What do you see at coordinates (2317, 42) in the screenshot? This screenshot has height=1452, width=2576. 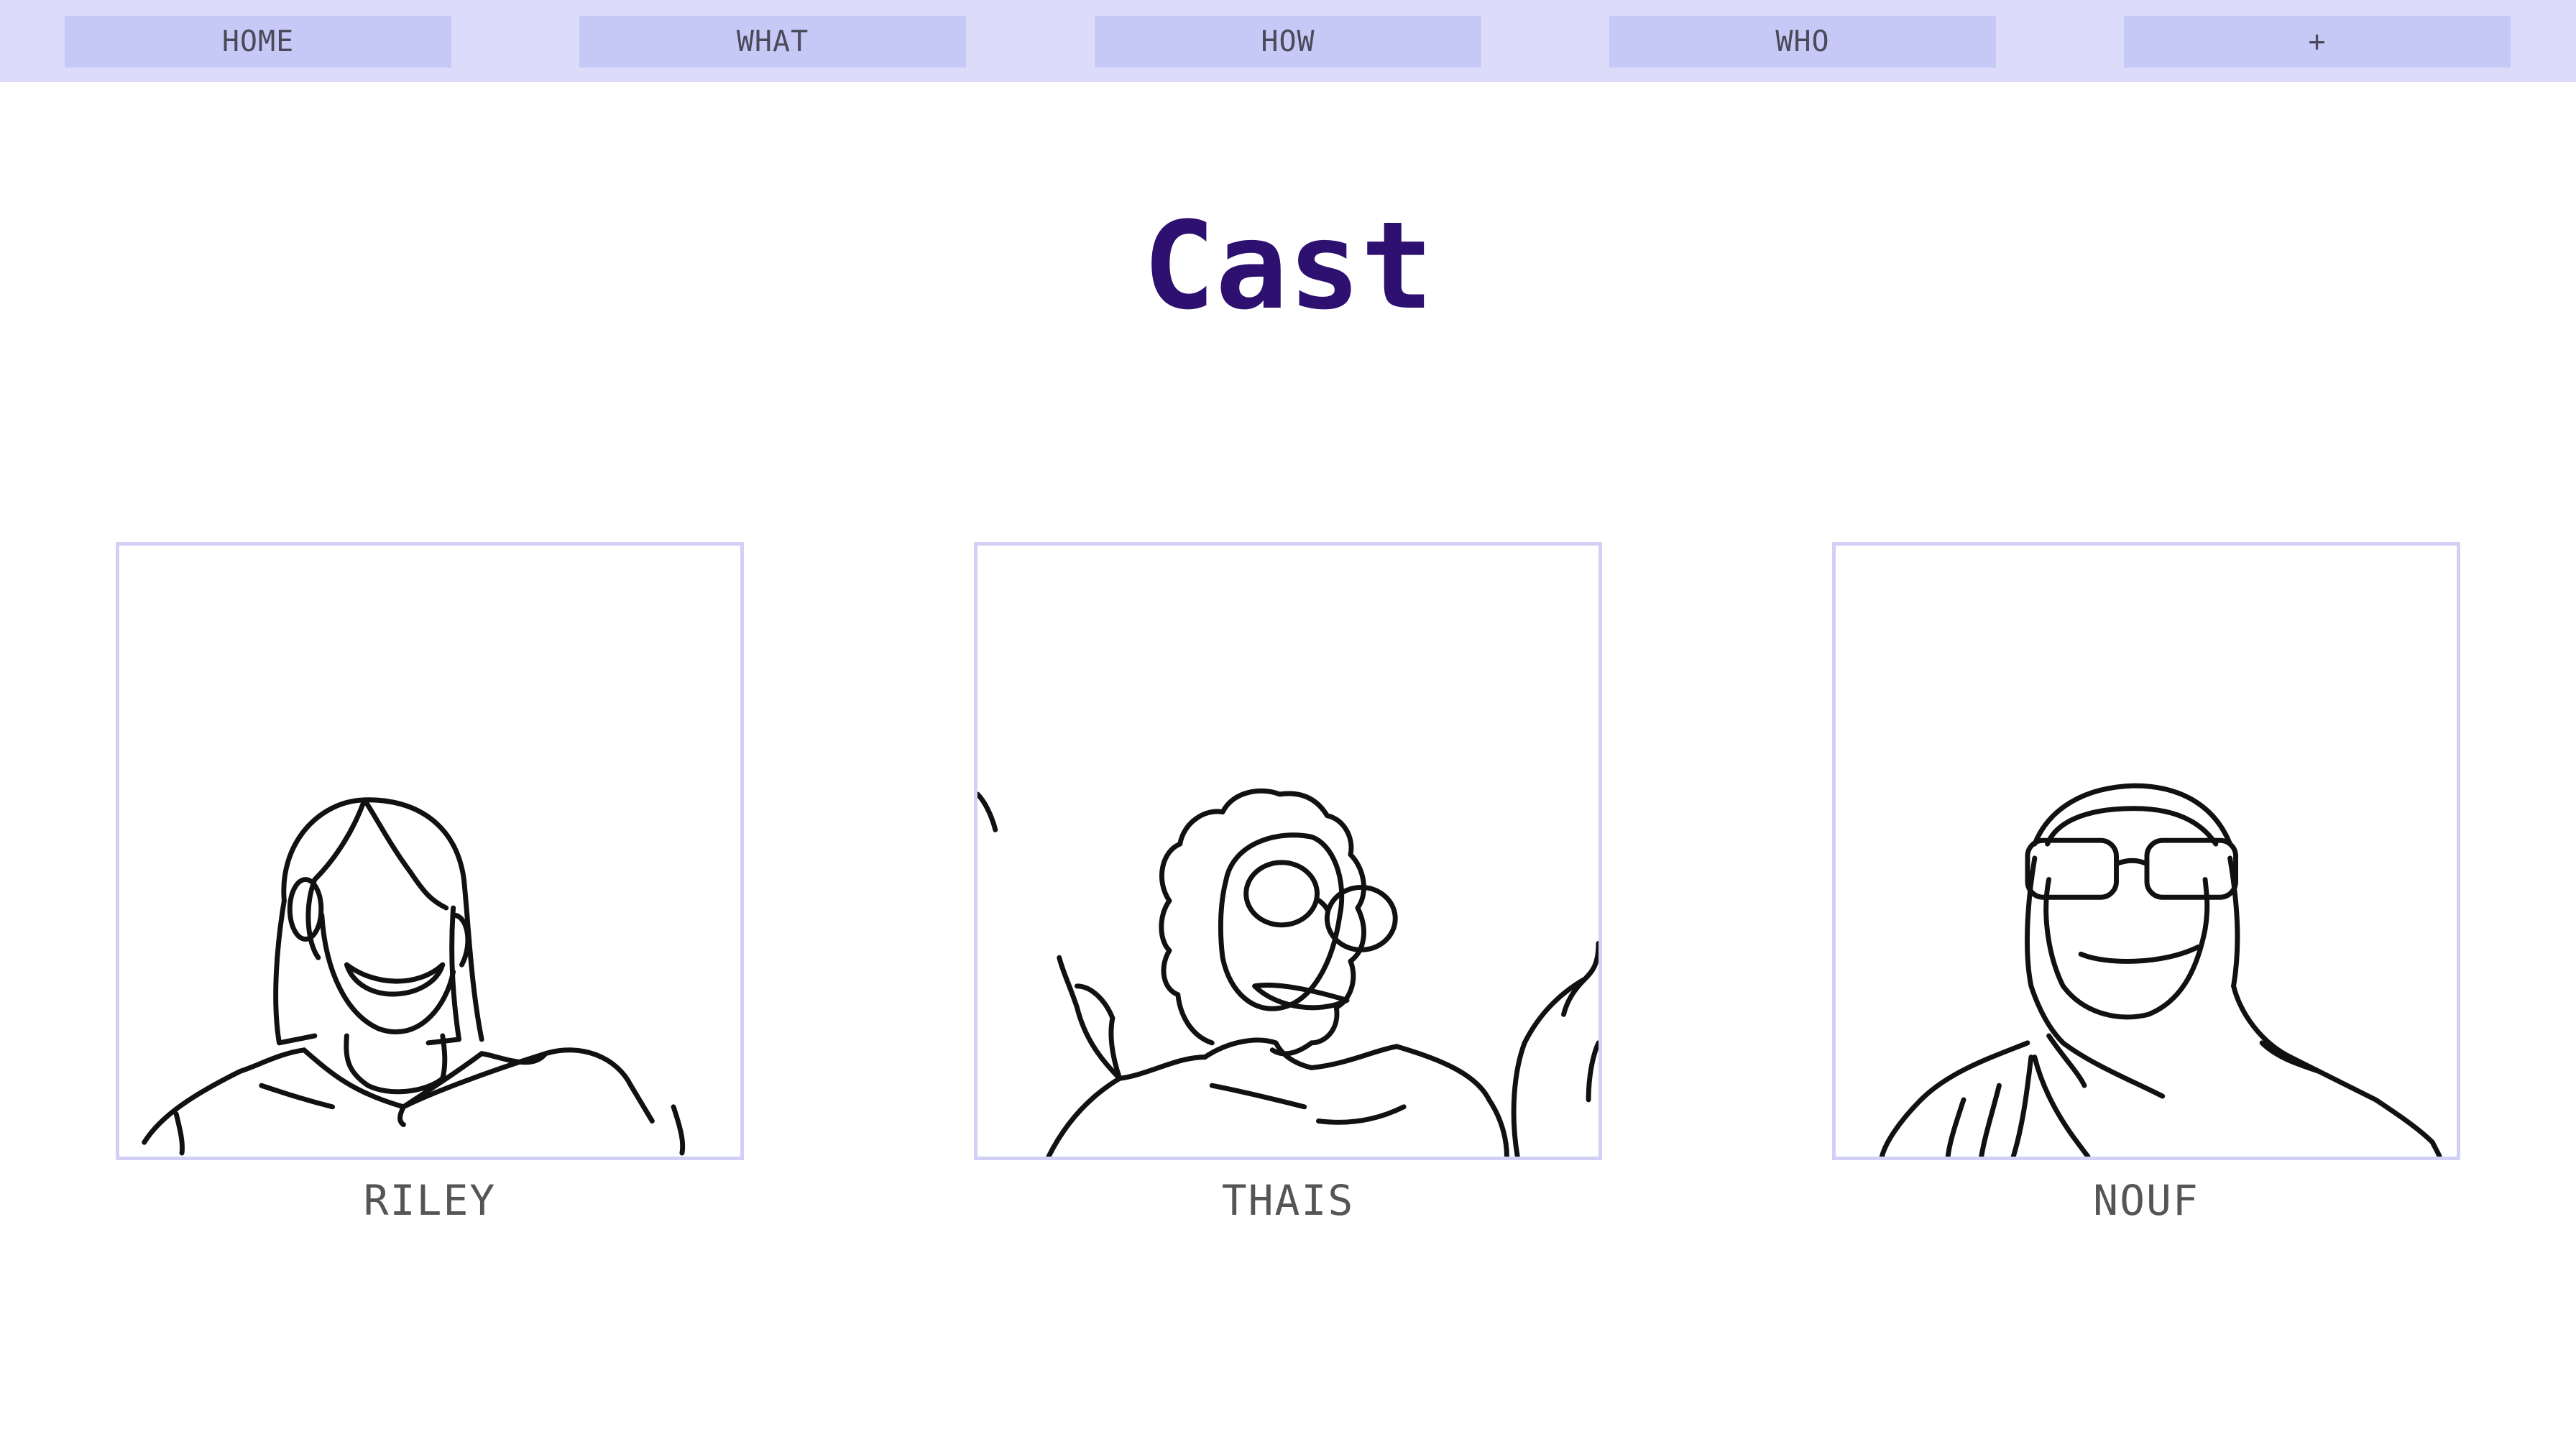 I see `nav-more-button: +` at bounding box center [2317, 42].